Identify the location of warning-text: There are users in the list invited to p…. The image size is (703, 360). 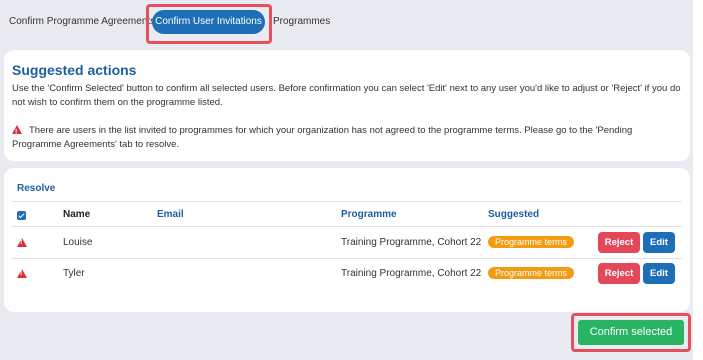
(322, 137).